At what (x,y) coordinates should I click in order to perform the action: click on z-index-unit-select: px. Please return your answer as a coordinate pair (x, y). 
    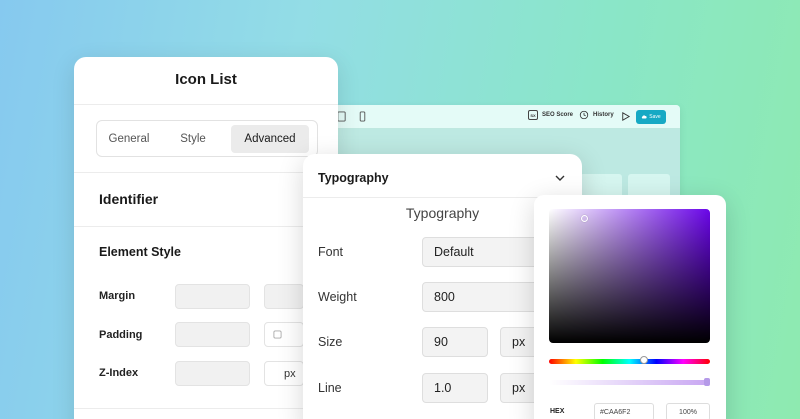
    Looking at the image, I should click on (284, 373).